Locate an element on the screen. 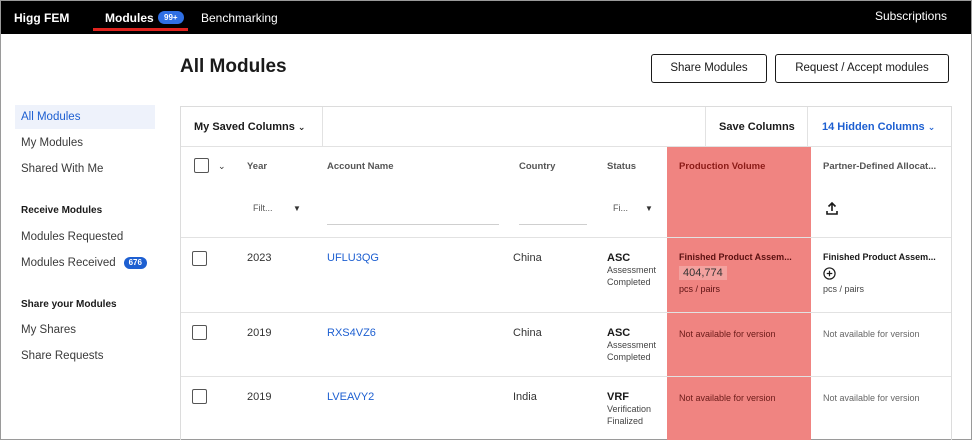  account-name-link: RXS4VZ6 is located at coordinates (351, 333).